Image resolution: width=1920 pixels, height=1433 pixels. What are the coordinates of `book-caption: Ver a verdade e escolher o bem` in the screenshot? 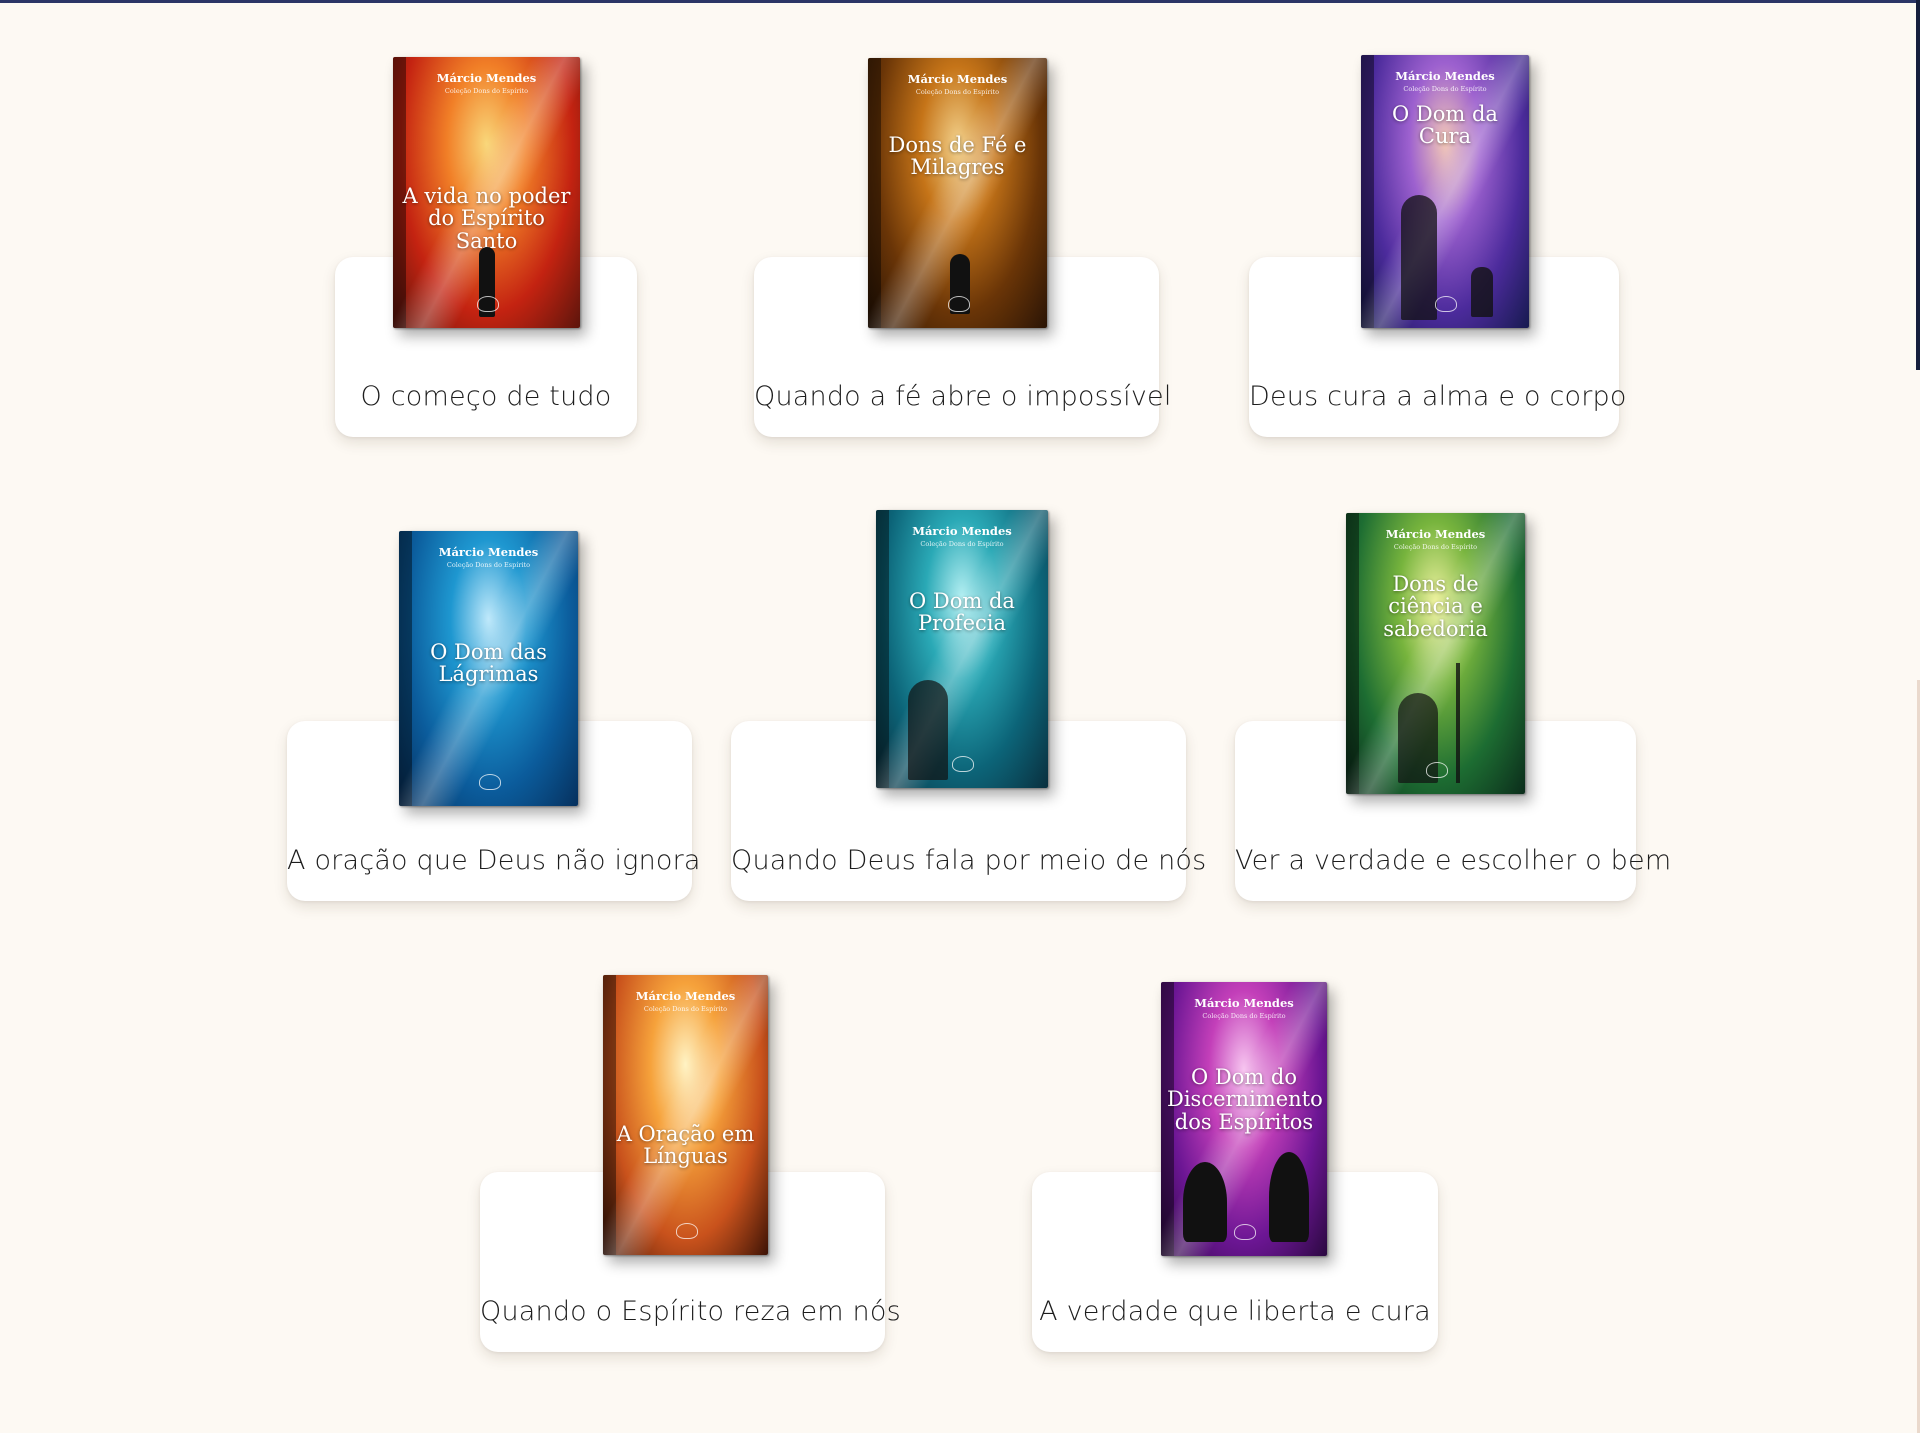 It's located at (1453, 860).